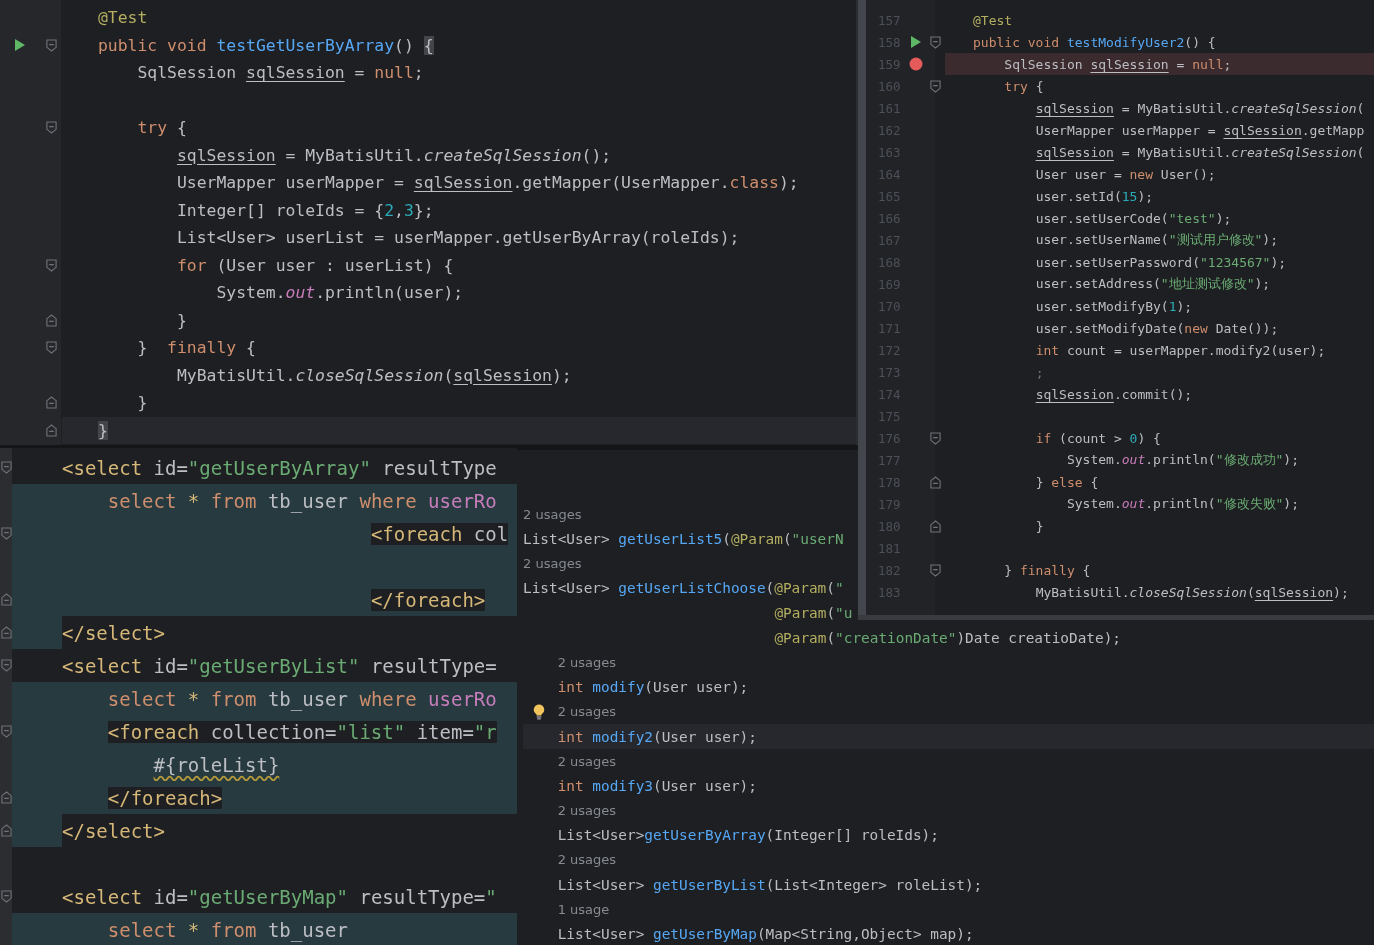  I want to click on code-line: UserMapper userMapper = sqlSession.getMapper(UserMapper.class);, so click(487, 183).